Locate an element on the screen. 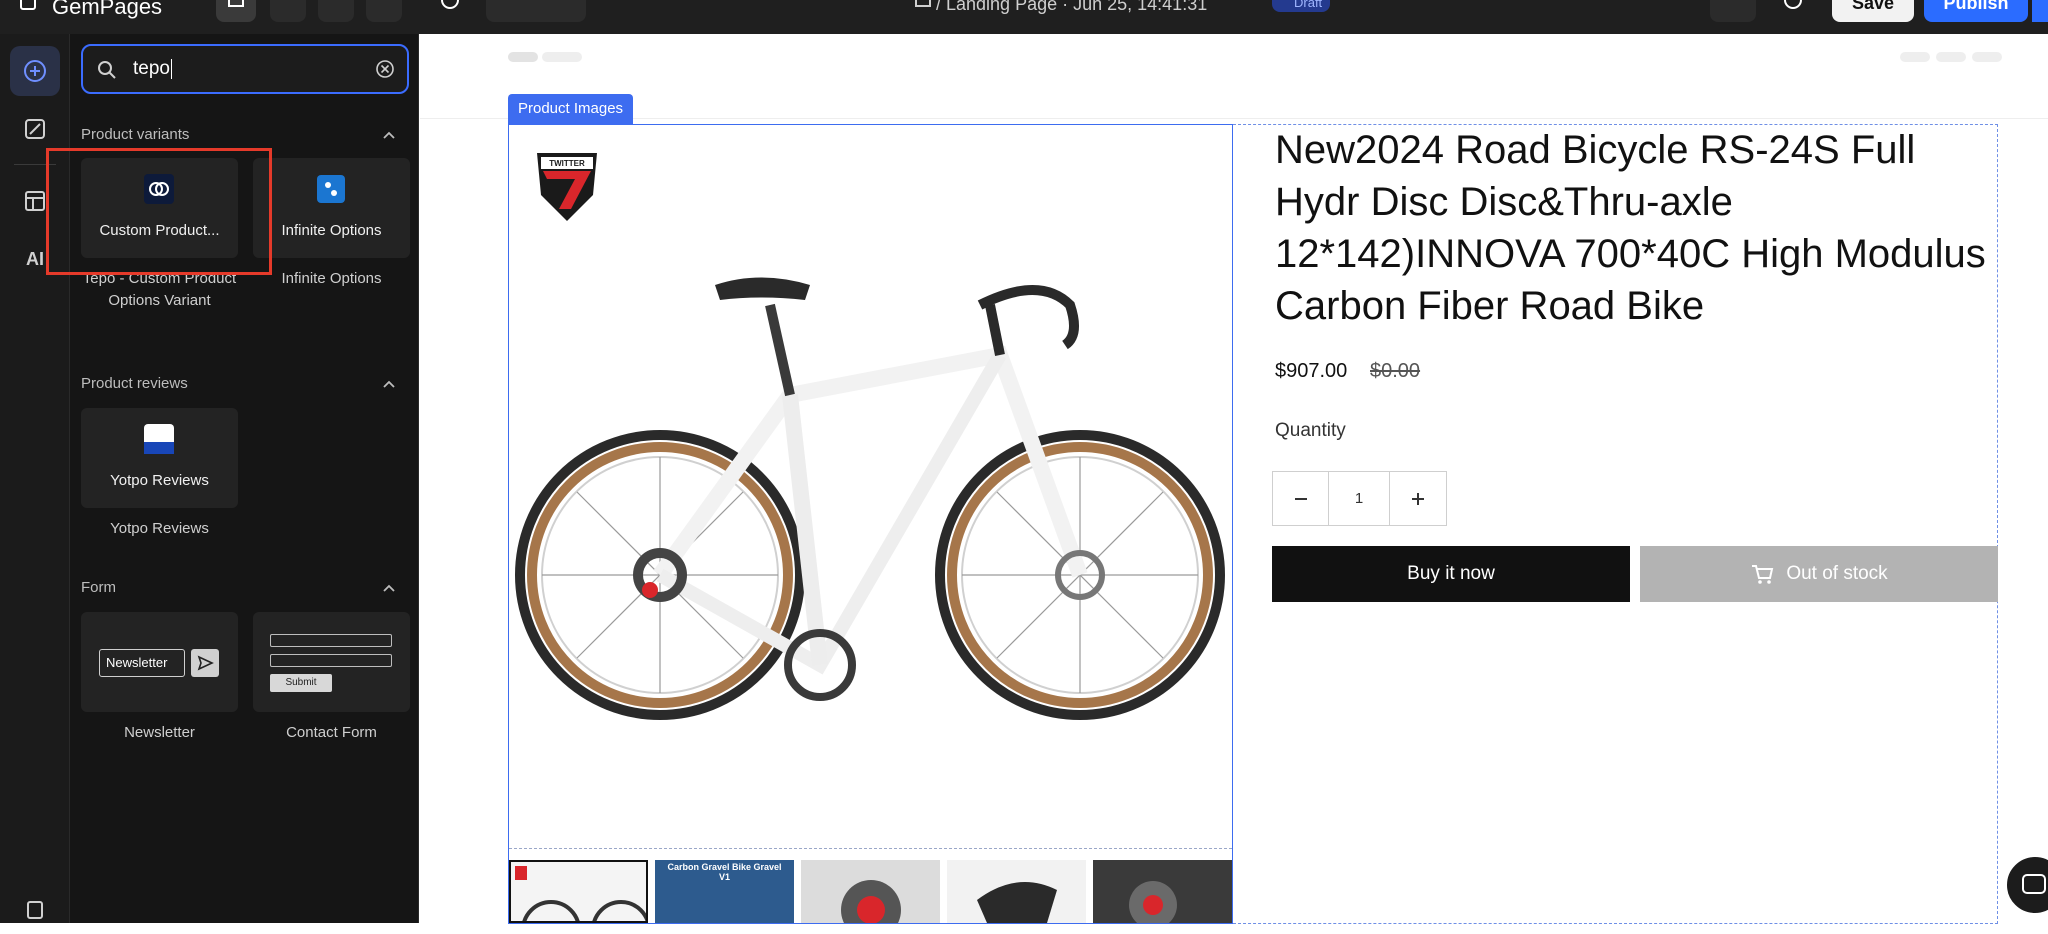 This screenshot has height=934, width=2048. draft-badge-label: Draft is located at coordinates (1308, 5).